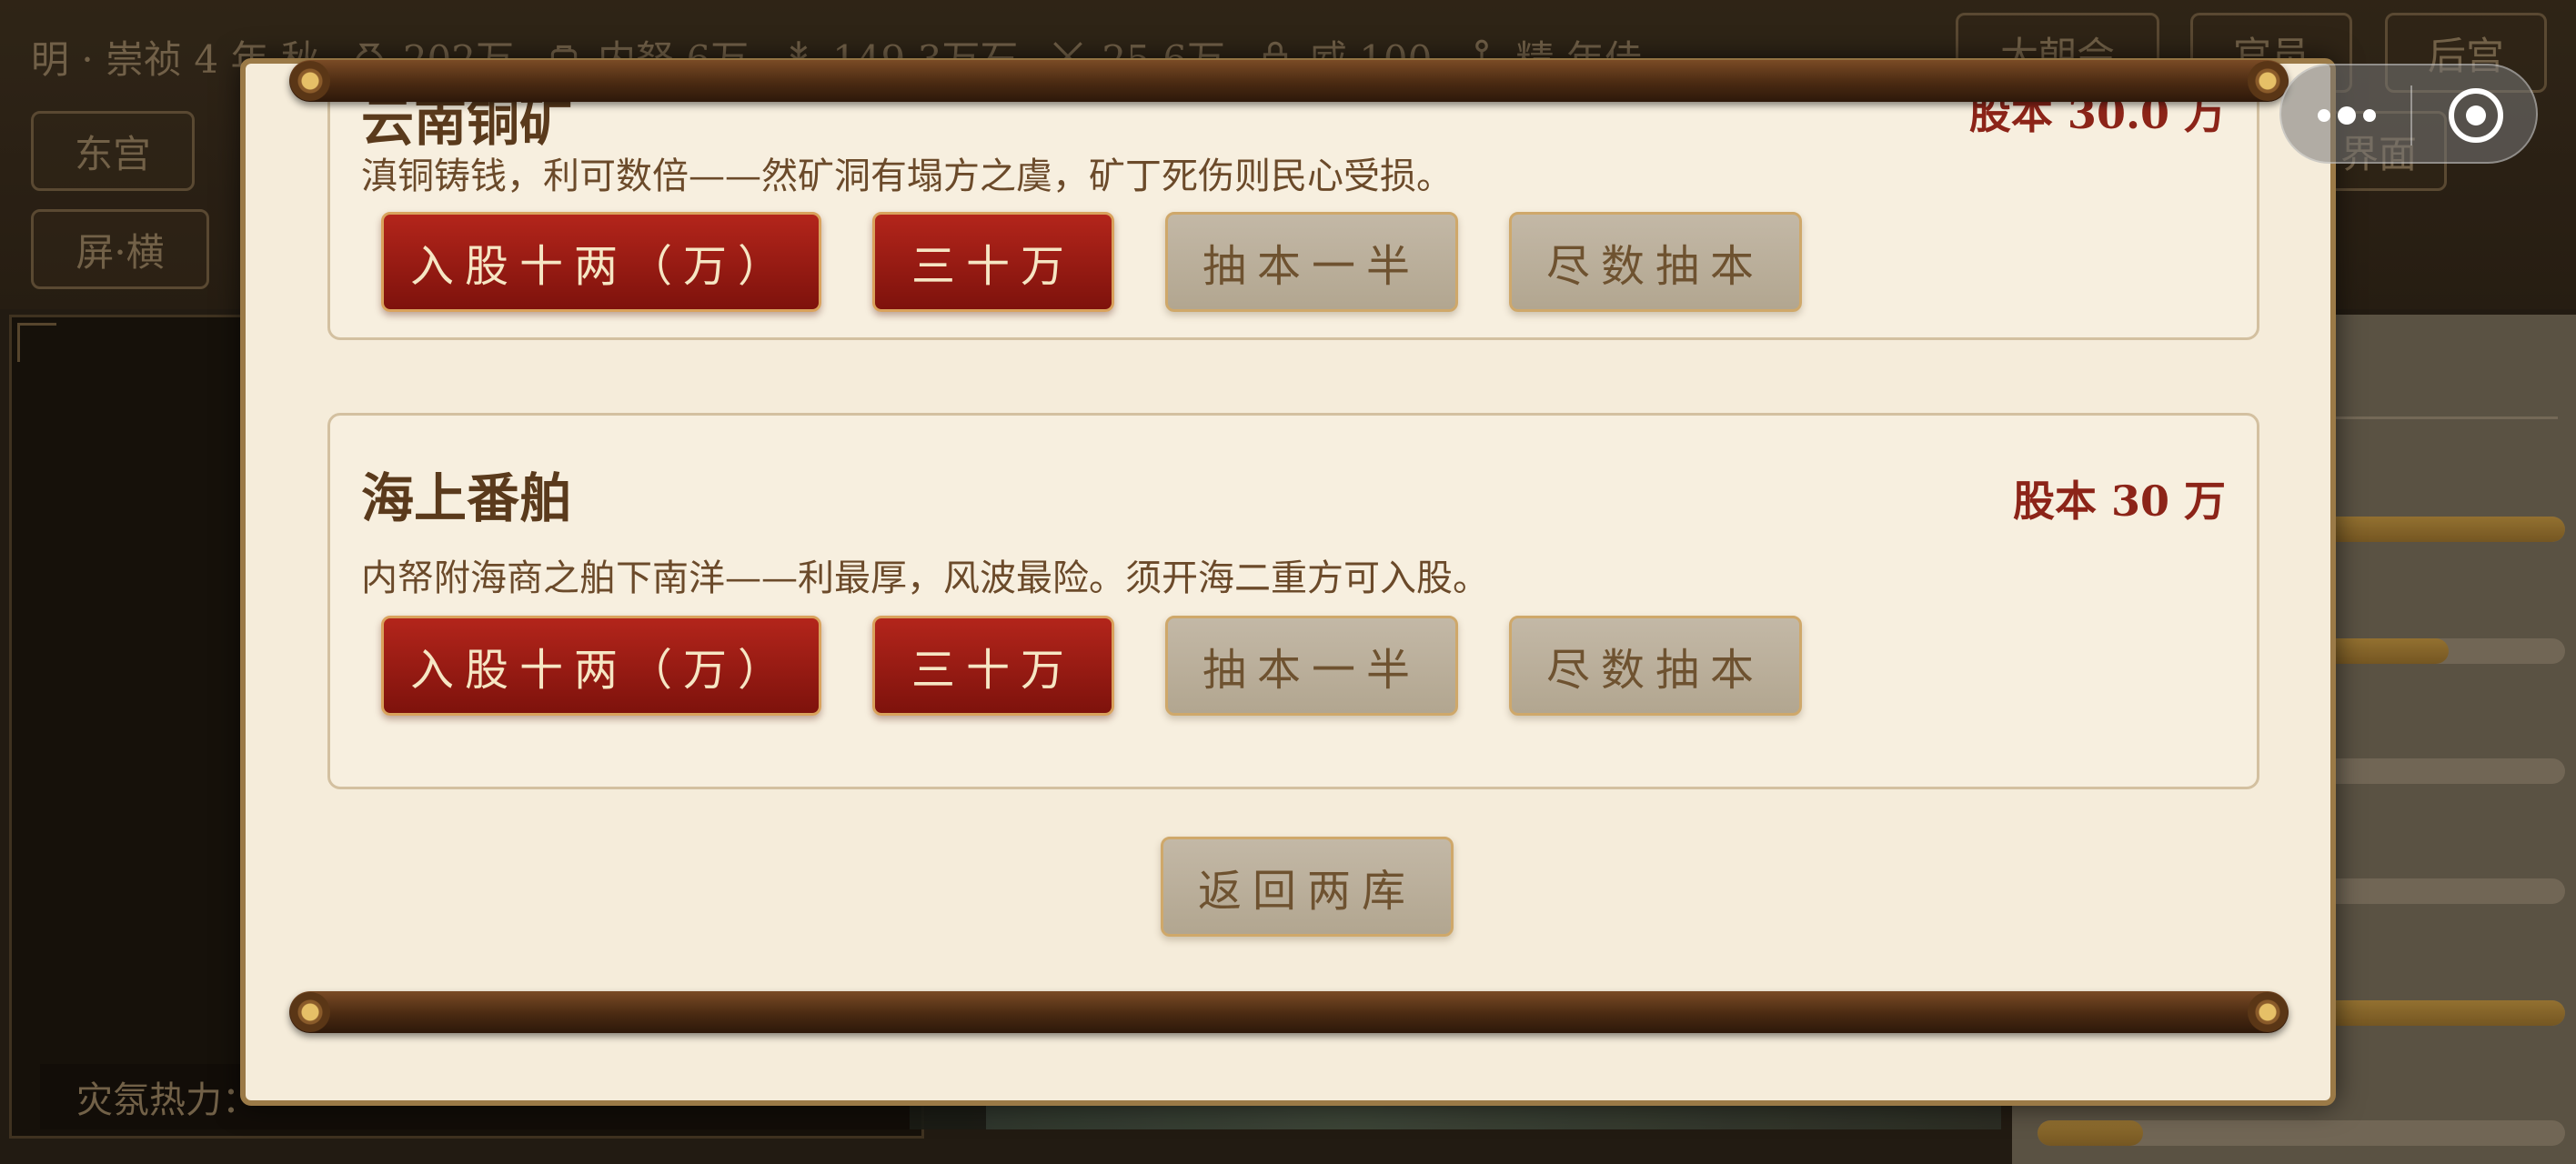  I want to click on card-stake: 股本 30 万, so click(2119, 502).